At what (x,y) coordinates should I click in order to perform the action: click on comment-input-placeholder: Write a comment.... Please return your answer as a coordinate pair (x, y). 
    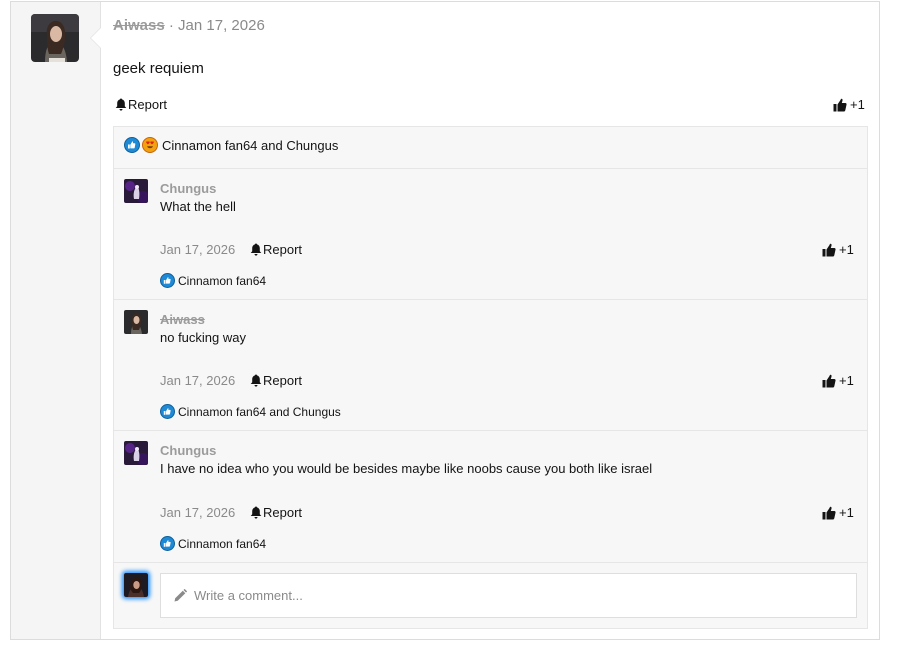
    Looking at the image, I should click on (248, 595).